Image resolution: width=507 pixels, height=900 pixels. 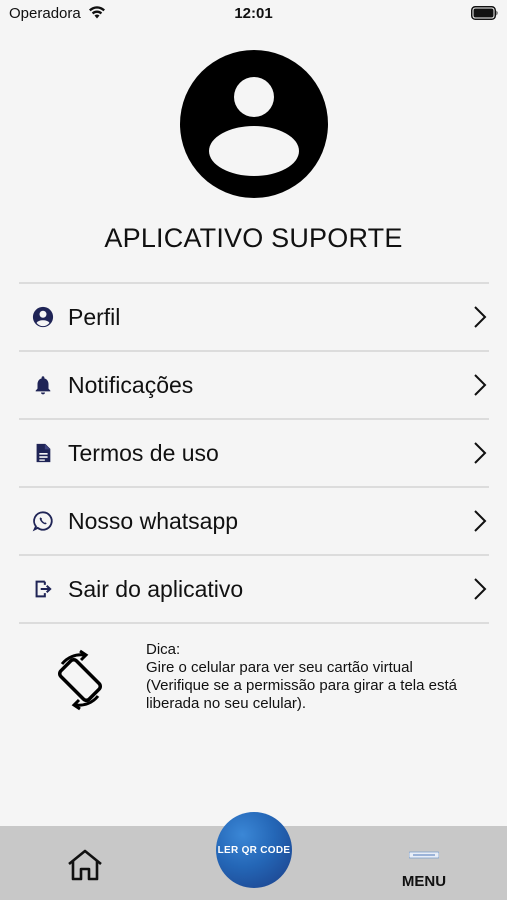 I want to click on menu-item-notificacoes: Notificações, so click(x=254, y=385).